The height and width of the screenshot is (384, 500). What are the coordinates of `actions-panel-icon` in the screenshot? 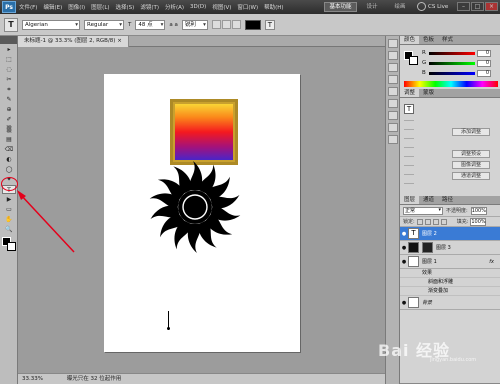 It's located at (393, 55).